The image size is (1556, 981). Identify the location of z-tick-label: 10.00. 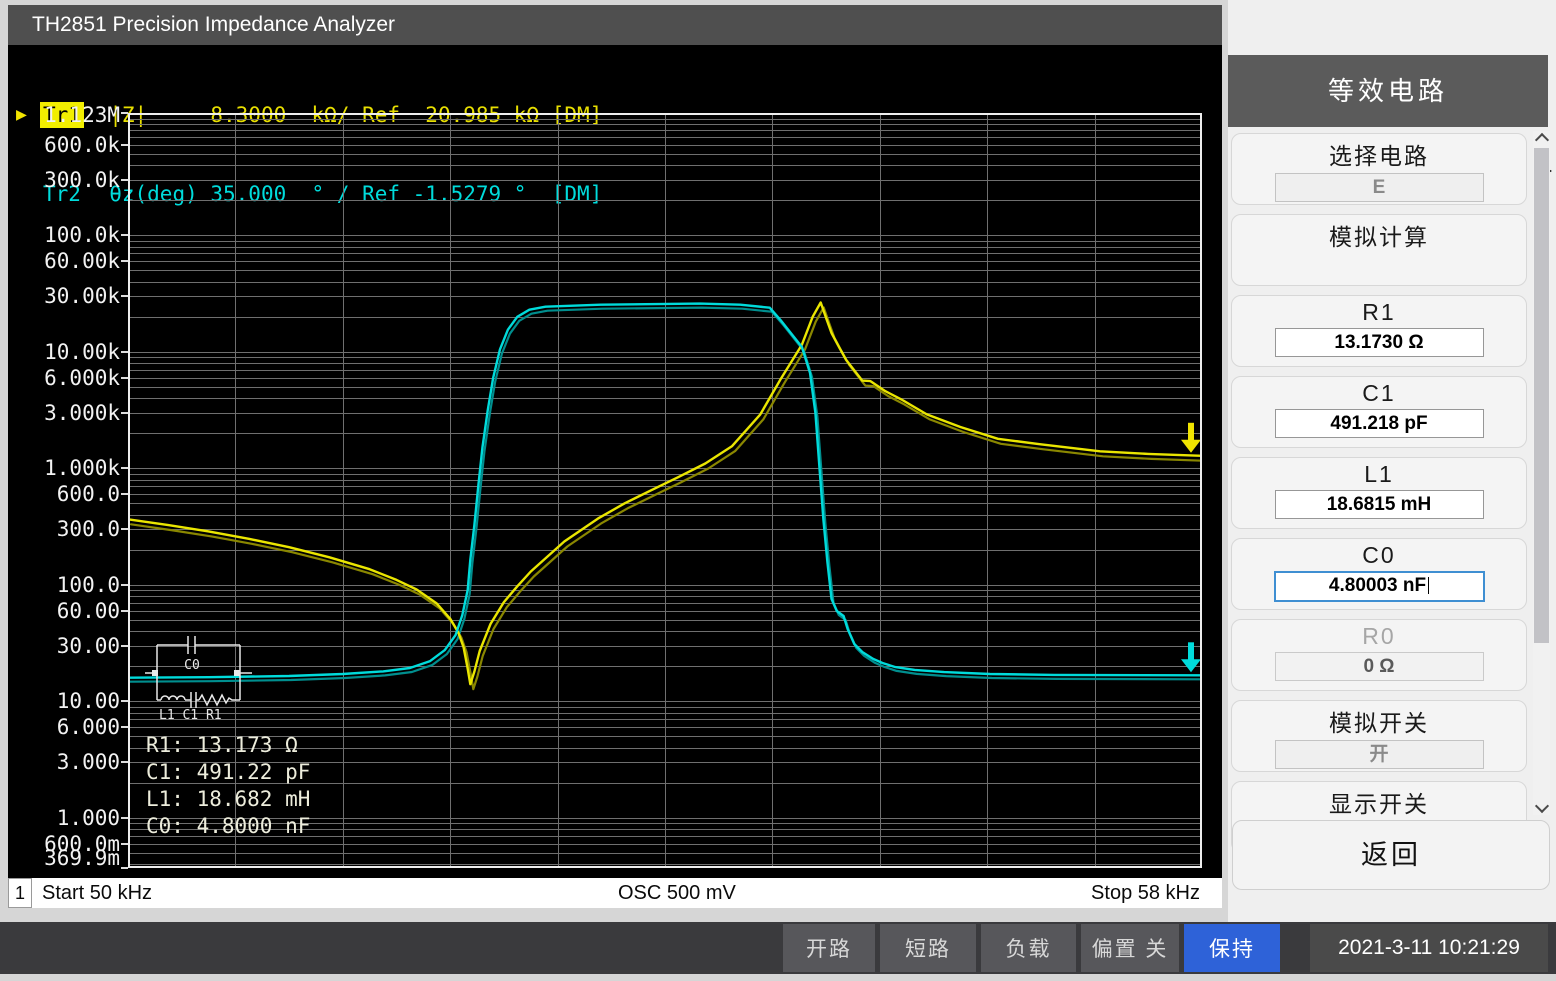
(88, 701).